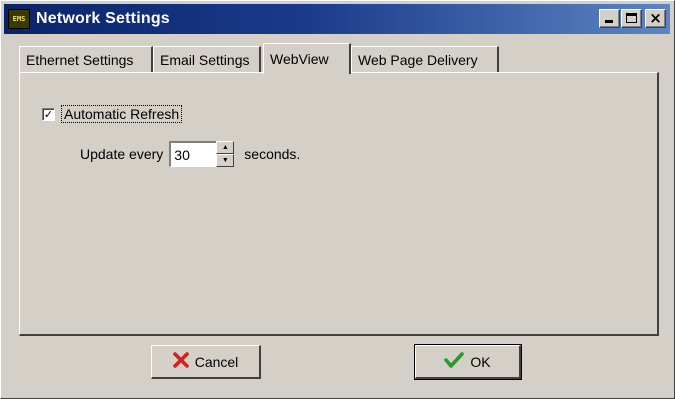 The image size is (675, 399). I want to click on tab-label: Web Page Delivery, so click(418, 59).